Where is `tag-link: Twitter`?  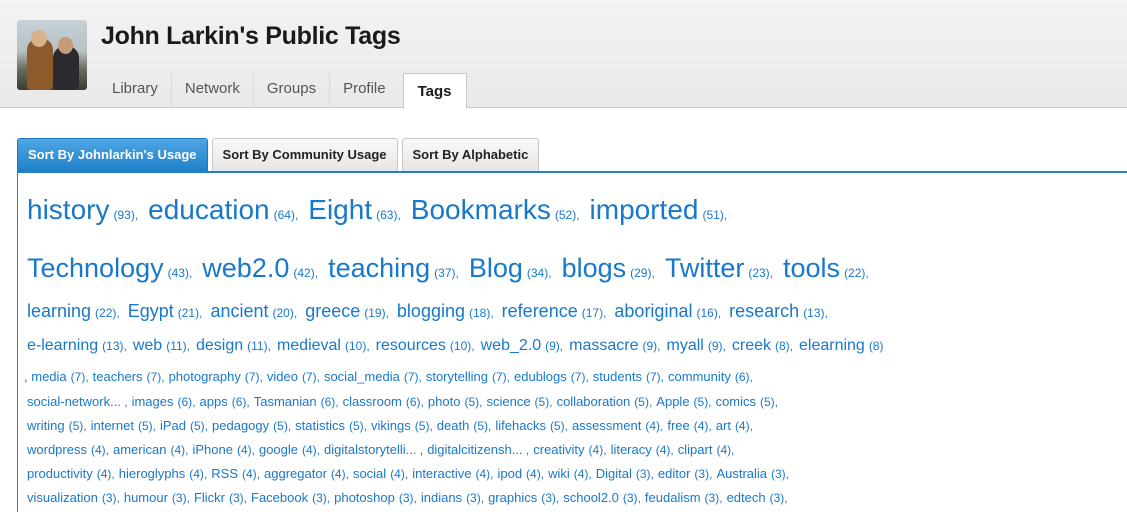 tag-link: Twitter is located at coordinates (705, 268).